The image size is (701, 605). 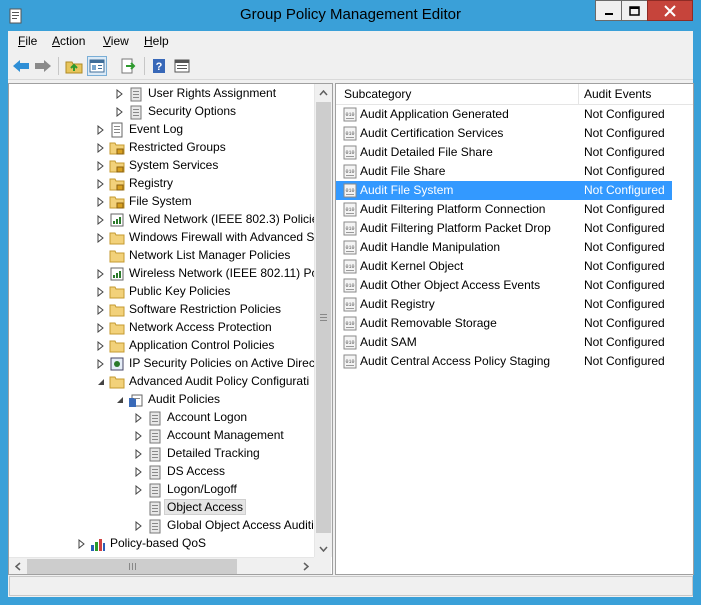 I want to click on tree-item: File System, so click(x=161, y=202).